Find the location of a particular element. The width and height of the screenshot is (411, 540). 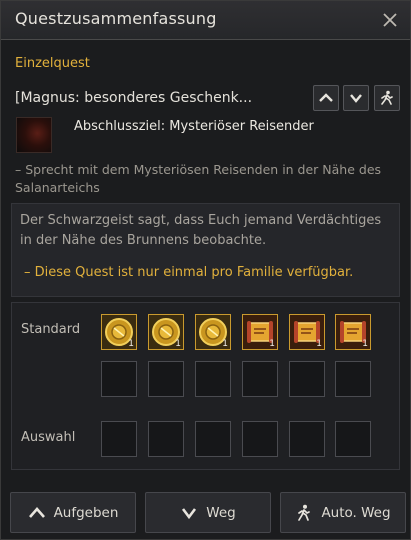

close-icon is located at coordinates (390, 20).